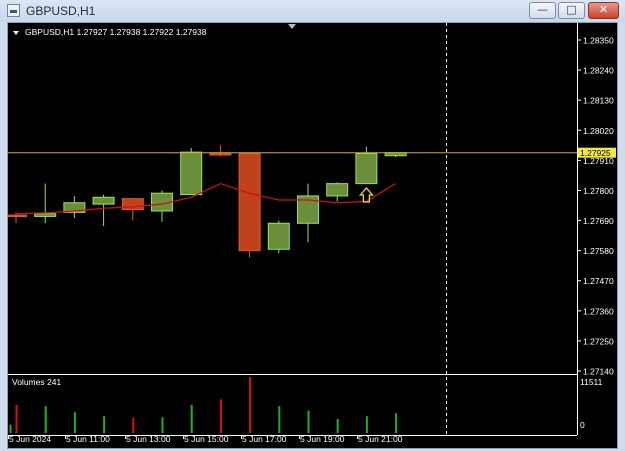 This screenshot has height=451, width=625. What do you see at coordinates (36, 382) in the screenshot?
I see `volumes-label: Volumes 241` at bounding box center [36, 382].